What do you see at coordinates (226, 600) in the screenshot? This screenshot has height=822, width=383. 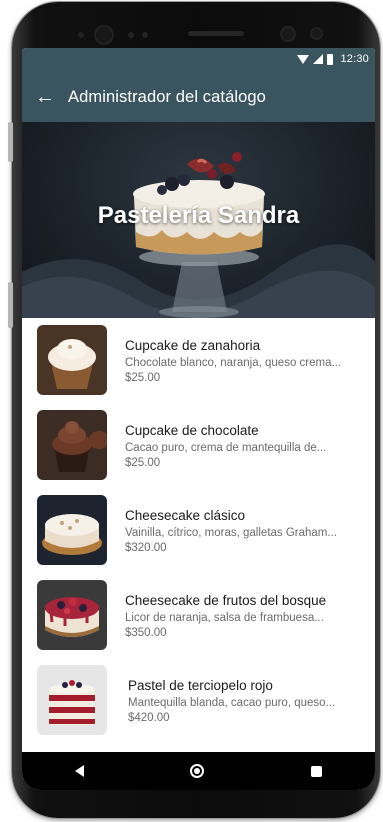 I see `product-name: Cheesecake de frutos del bosque` at bounding box center [226, 600].